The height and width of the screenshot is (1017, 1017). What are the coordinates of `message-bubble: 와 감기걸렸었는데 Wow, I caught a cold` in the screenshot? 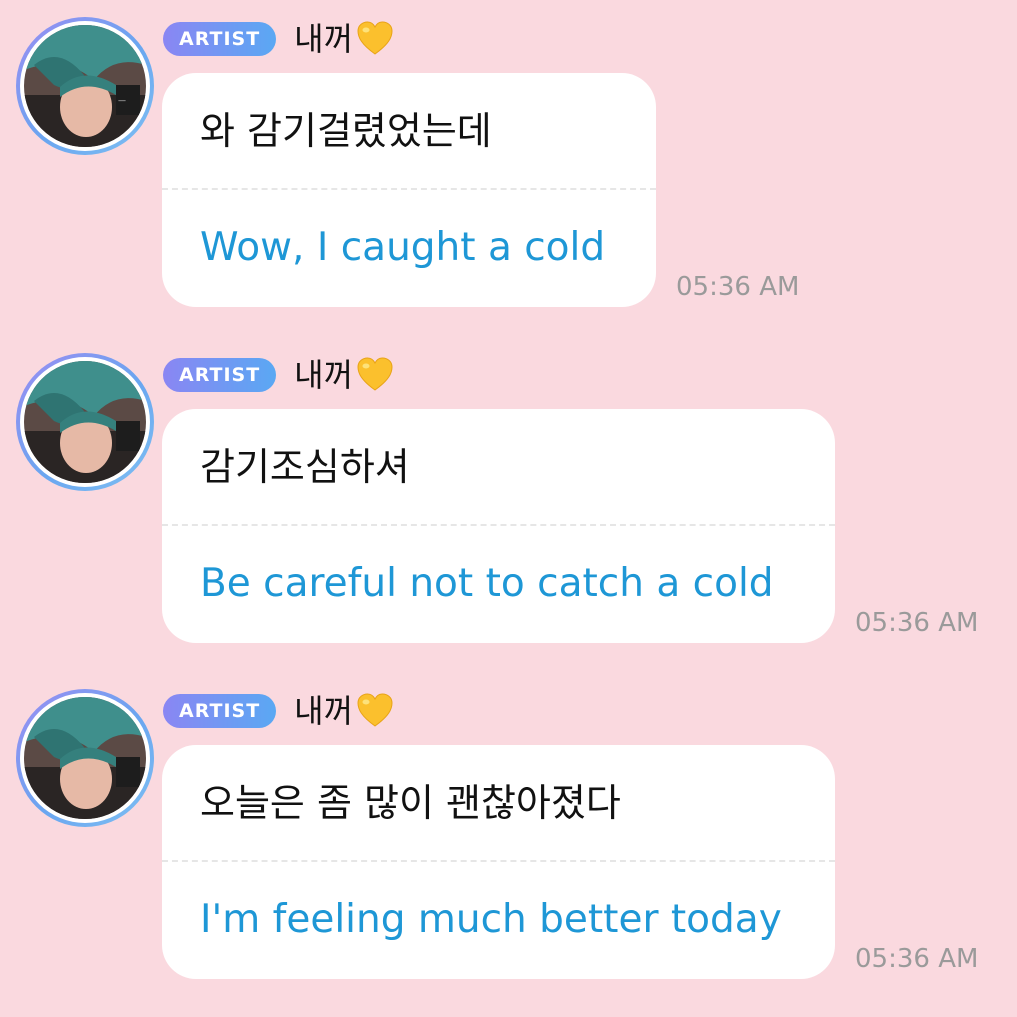 It's located at (409, 190).